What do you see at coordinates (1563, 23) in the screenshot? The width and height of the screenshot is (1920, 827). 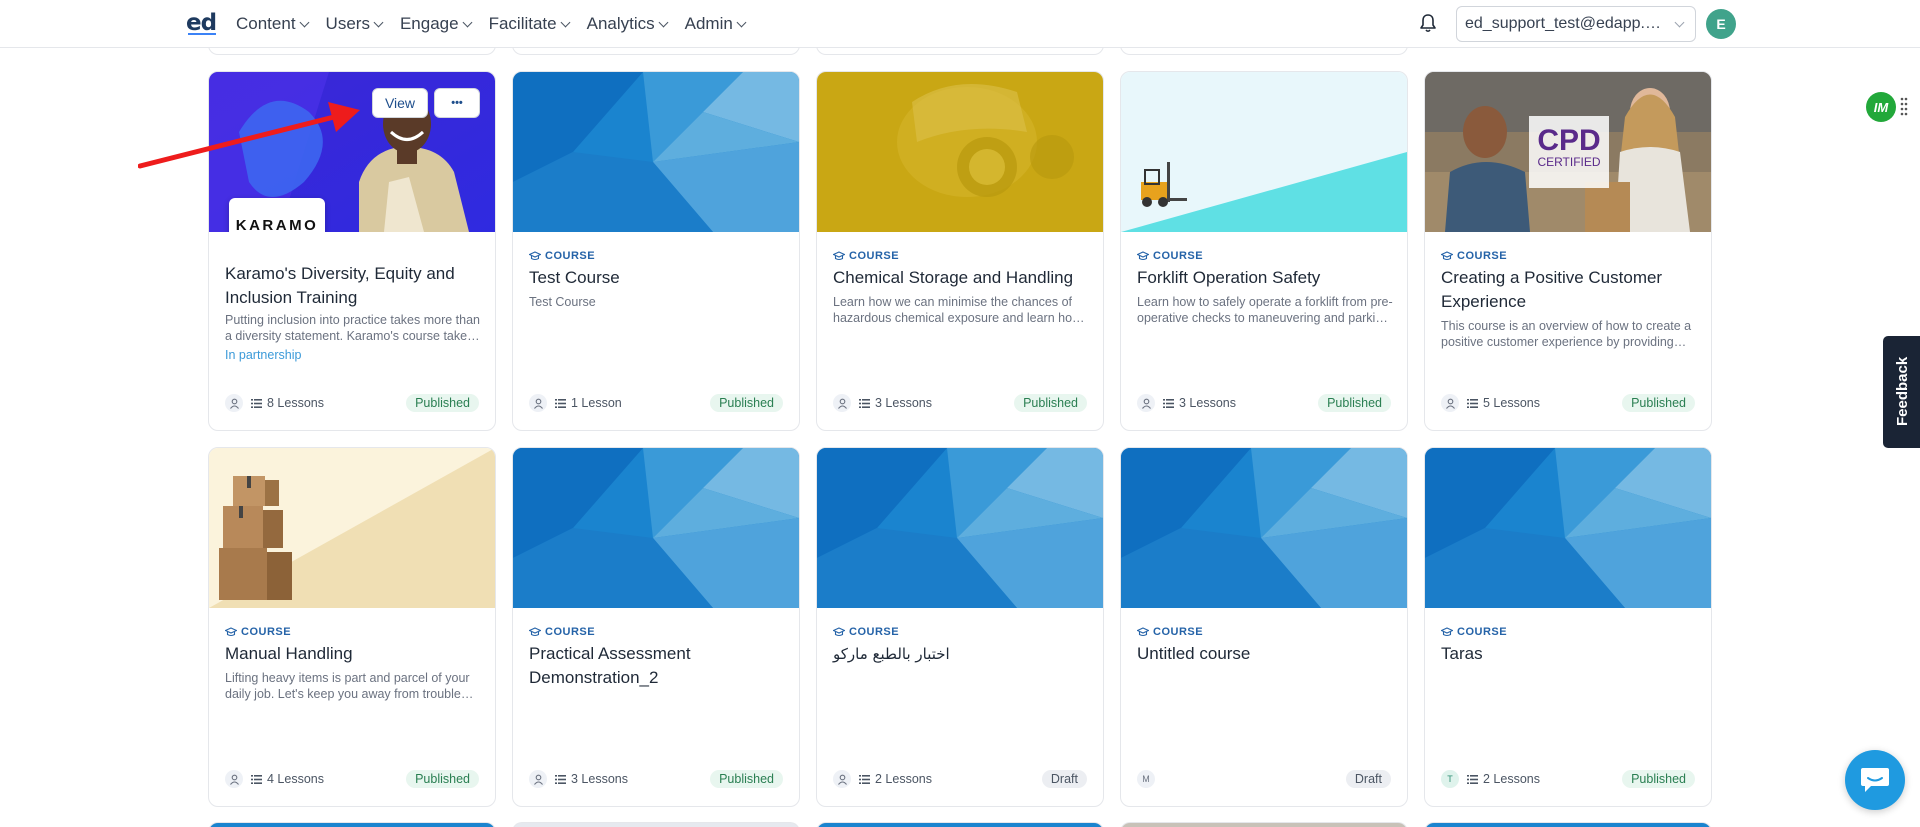 I see `account-email: ed_support_test@edapp.com` at bounding box center [1563, 23].